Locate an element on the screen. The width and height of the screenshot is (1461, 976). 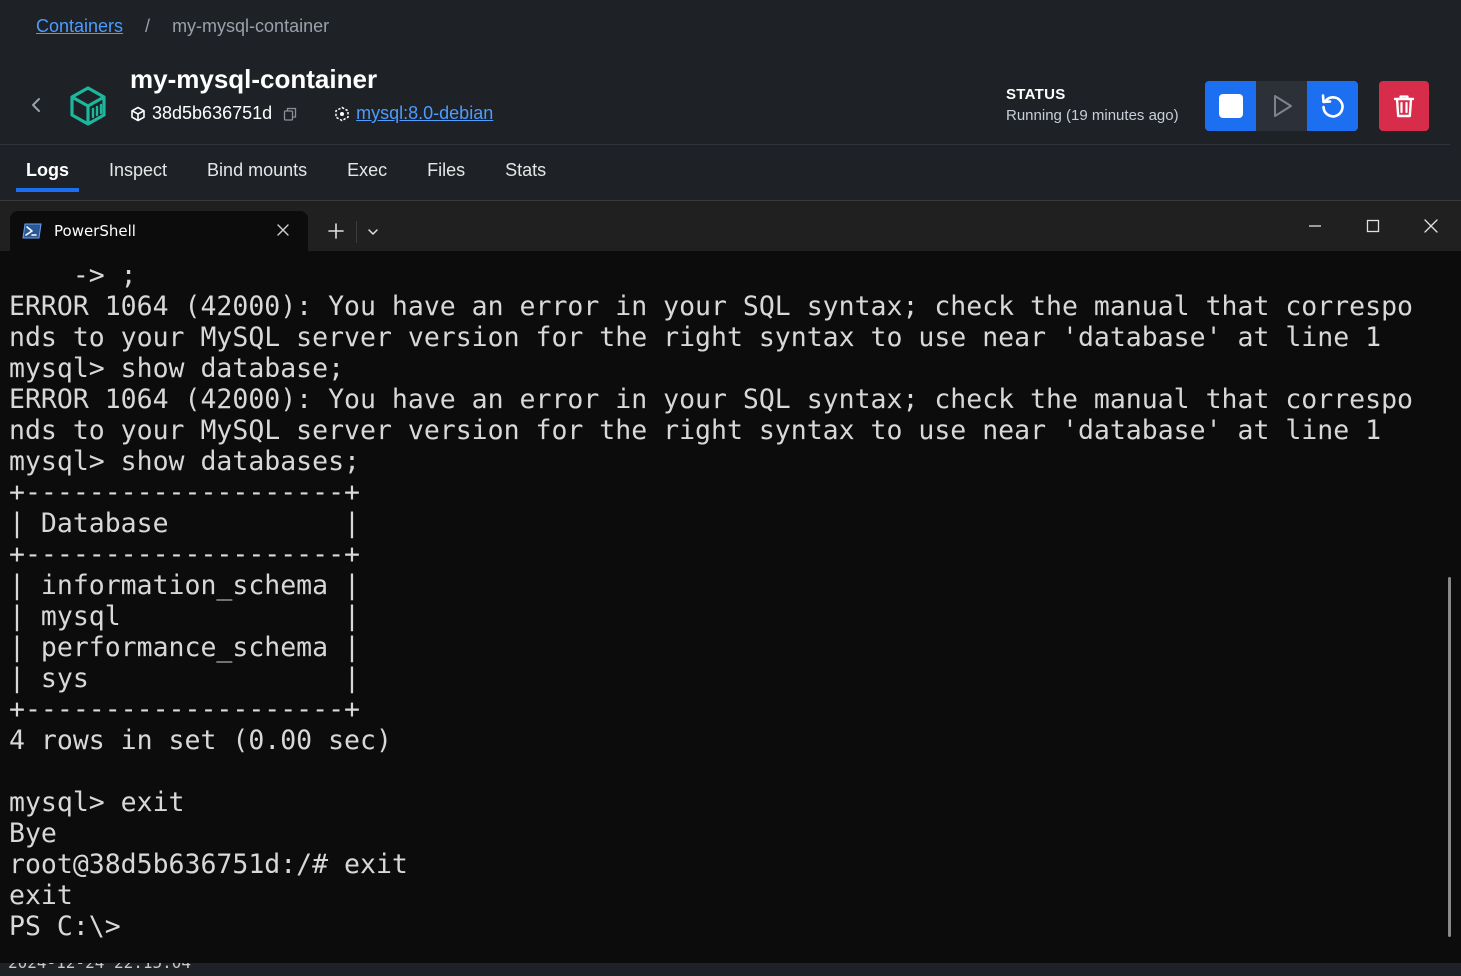
breadcrumb-current: my-mysql-container is located at coordinates (251, 26).